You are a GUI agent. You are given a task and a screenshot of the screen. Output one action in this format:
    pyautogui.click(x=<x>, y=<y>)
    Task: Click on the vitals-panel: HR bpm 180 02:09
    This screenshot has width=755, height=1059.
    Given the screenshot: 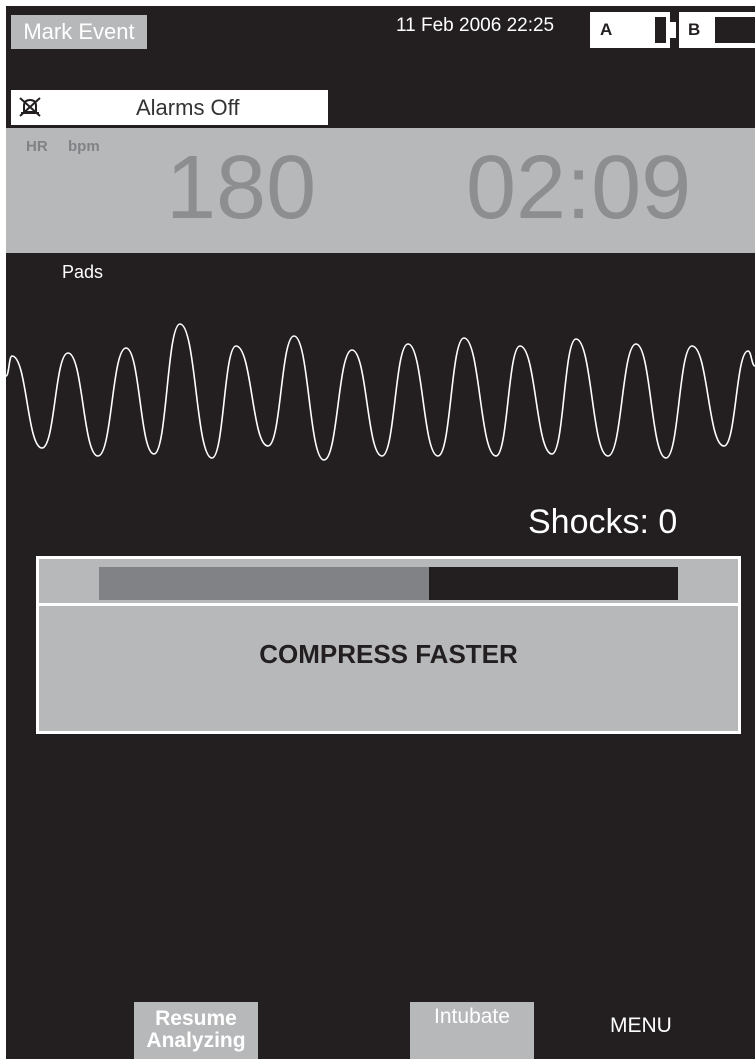 What is the action you would take?
    pyautogui.click(x=380, y=190)
    